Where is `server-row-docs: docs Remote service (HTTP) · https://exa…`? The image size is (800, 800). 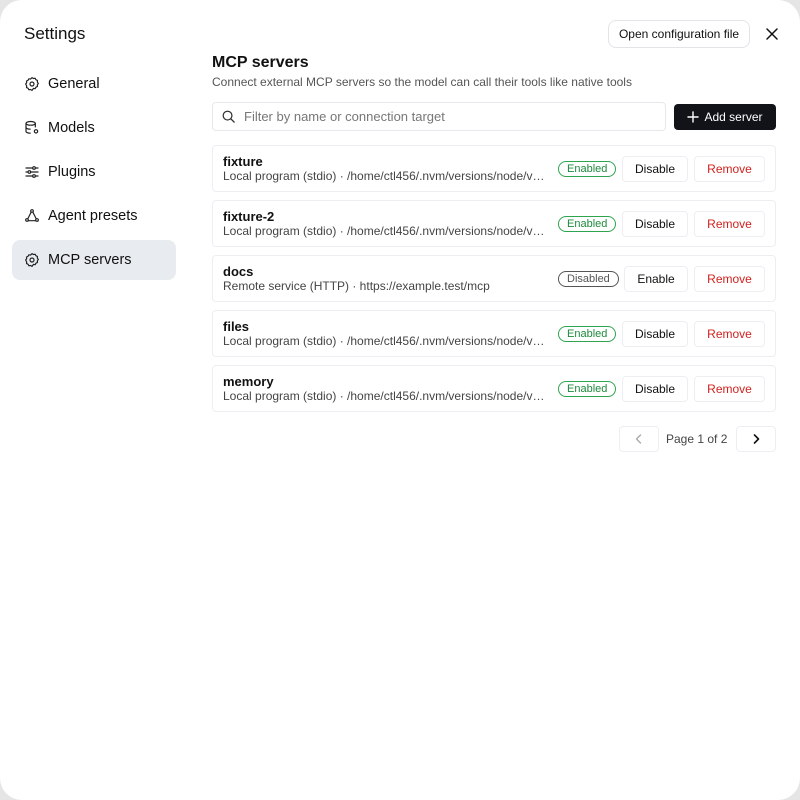
server-row-docs: docs Remote service (HTTP) · https://exa… is located at coordinates (494, 278).